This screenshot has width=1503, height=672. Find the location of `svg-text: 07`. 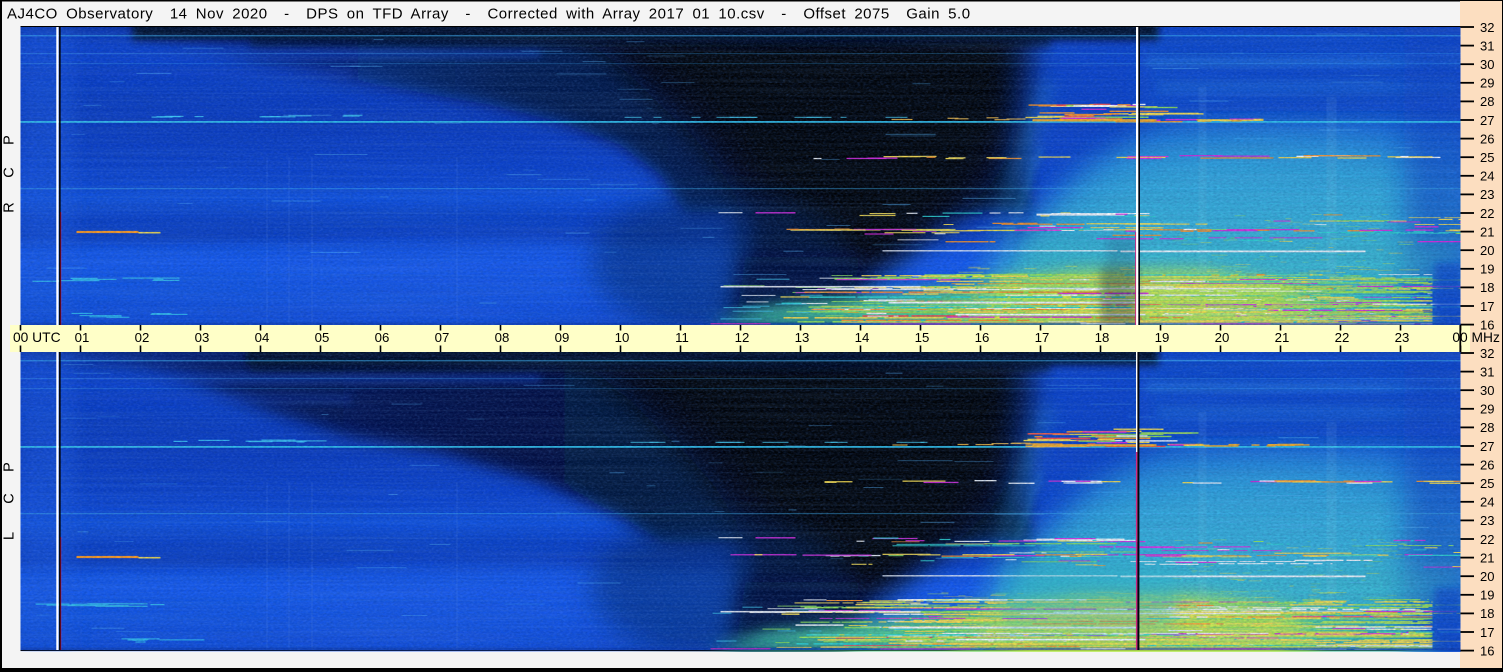

svg-text: 07 is located at coordinates (442, 337).